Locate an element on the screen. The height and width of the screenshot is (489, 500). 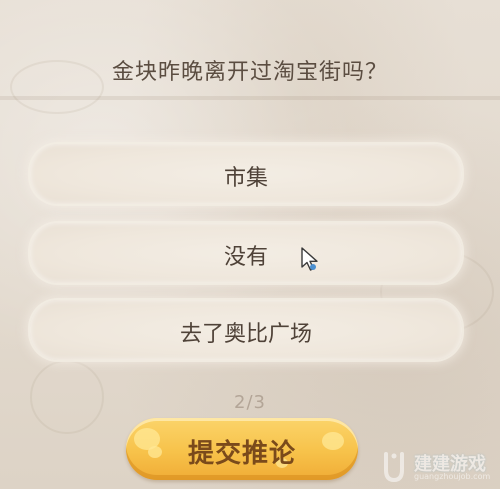
answer-option-label: 去了奥比广场 is located at coordinates (245, 334).